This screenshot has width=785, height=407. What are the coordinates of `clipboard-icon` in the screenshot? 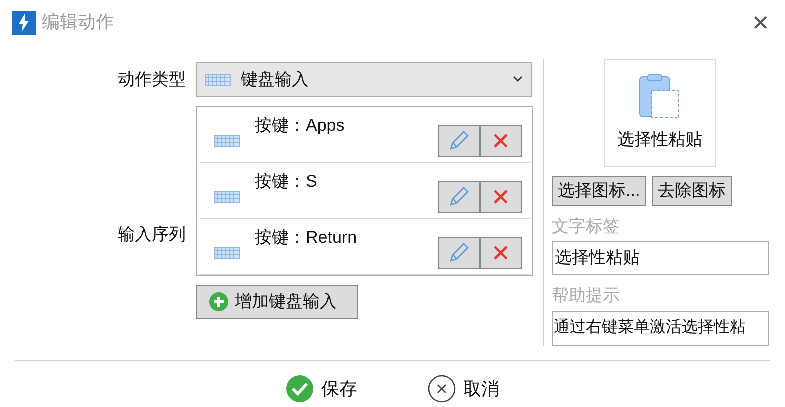 It's located at (660, 97).